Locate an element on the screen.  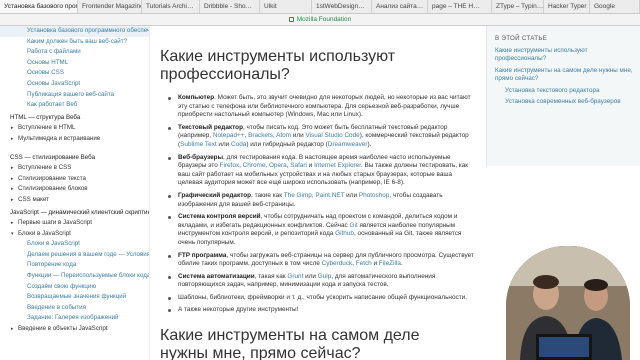
sidebar-item: ▸ Вступление в HTML is located at coordinates (74, 128).